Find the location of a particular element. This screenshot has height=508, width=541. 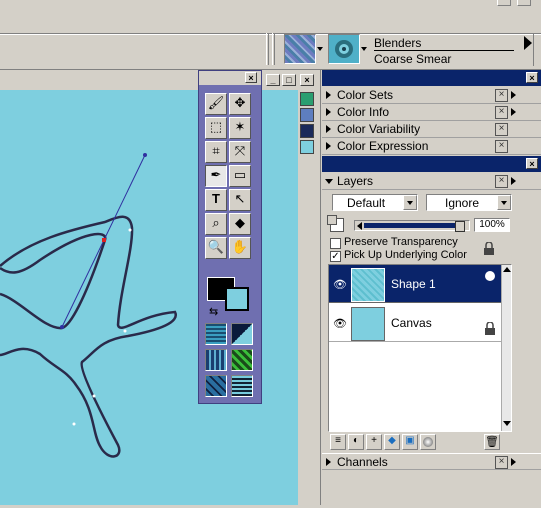

trash-icon: 🗑 is located at coordinates (492, 442).